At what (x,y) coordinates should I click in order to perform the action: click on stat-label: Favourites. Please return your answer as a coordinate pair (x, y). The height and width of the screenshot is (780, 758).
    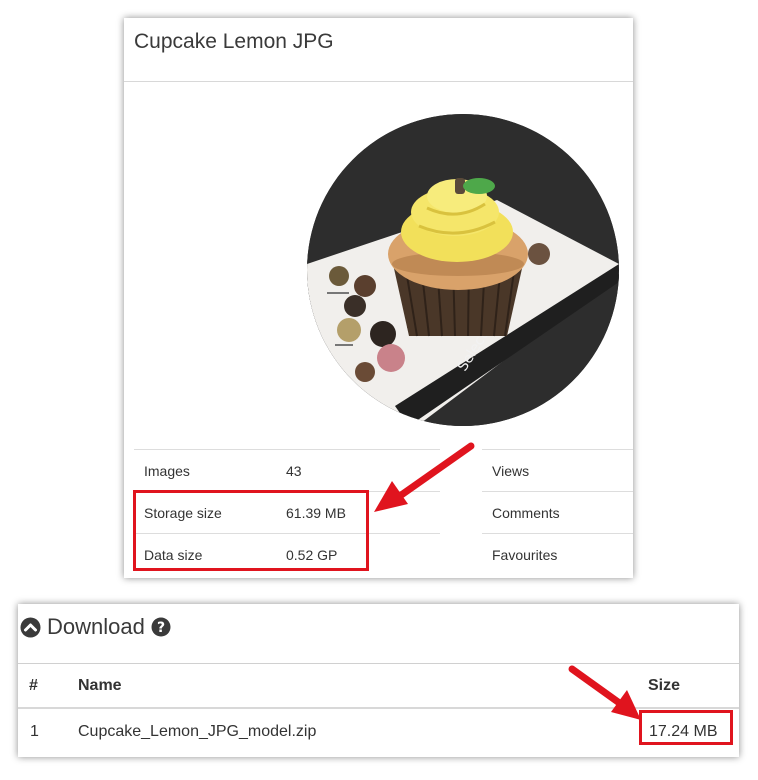
    Looking at the image, I should click on (525, 555).